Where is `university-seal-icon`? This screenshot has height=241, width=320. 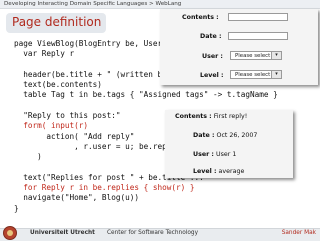 university-seal-icon is located at coordinates (10, 233).